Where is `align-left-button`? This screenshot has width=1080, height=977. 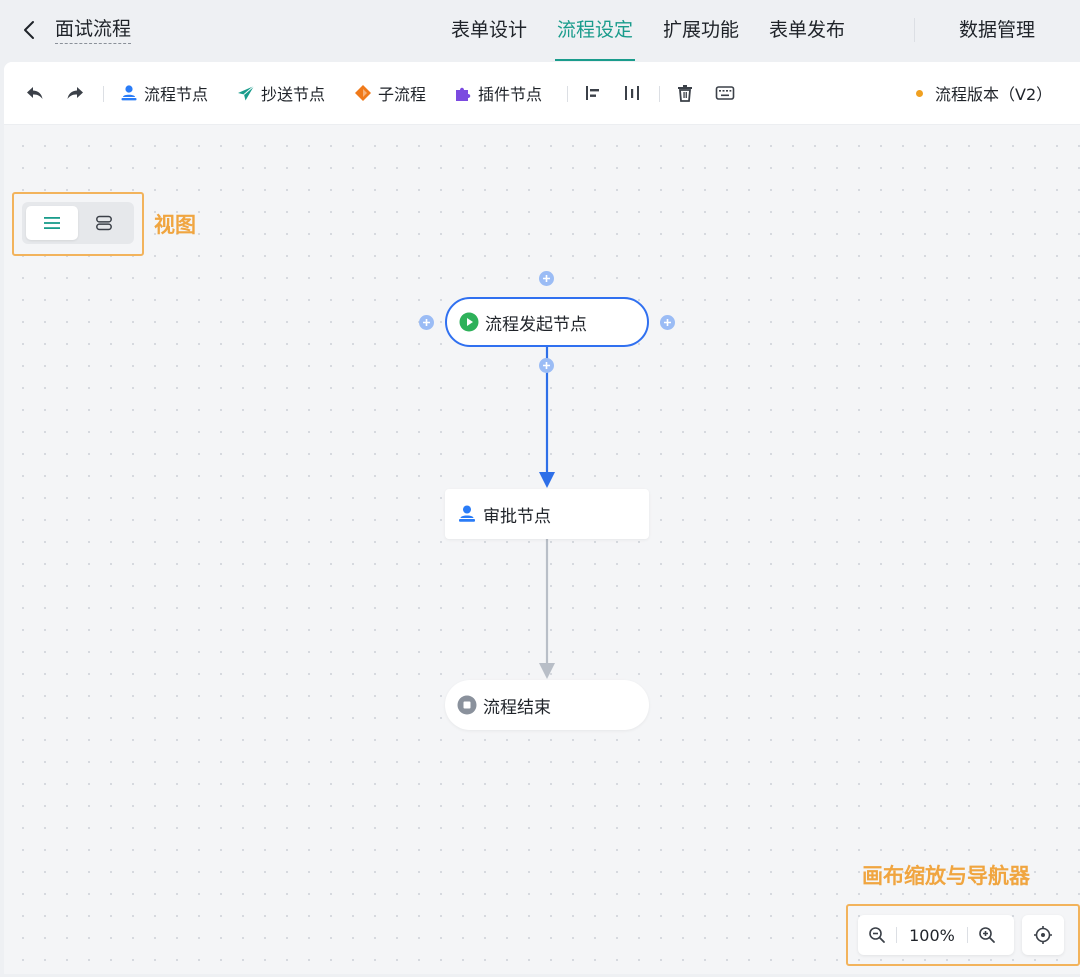 align-left-button is located at coordinates (593, 93).